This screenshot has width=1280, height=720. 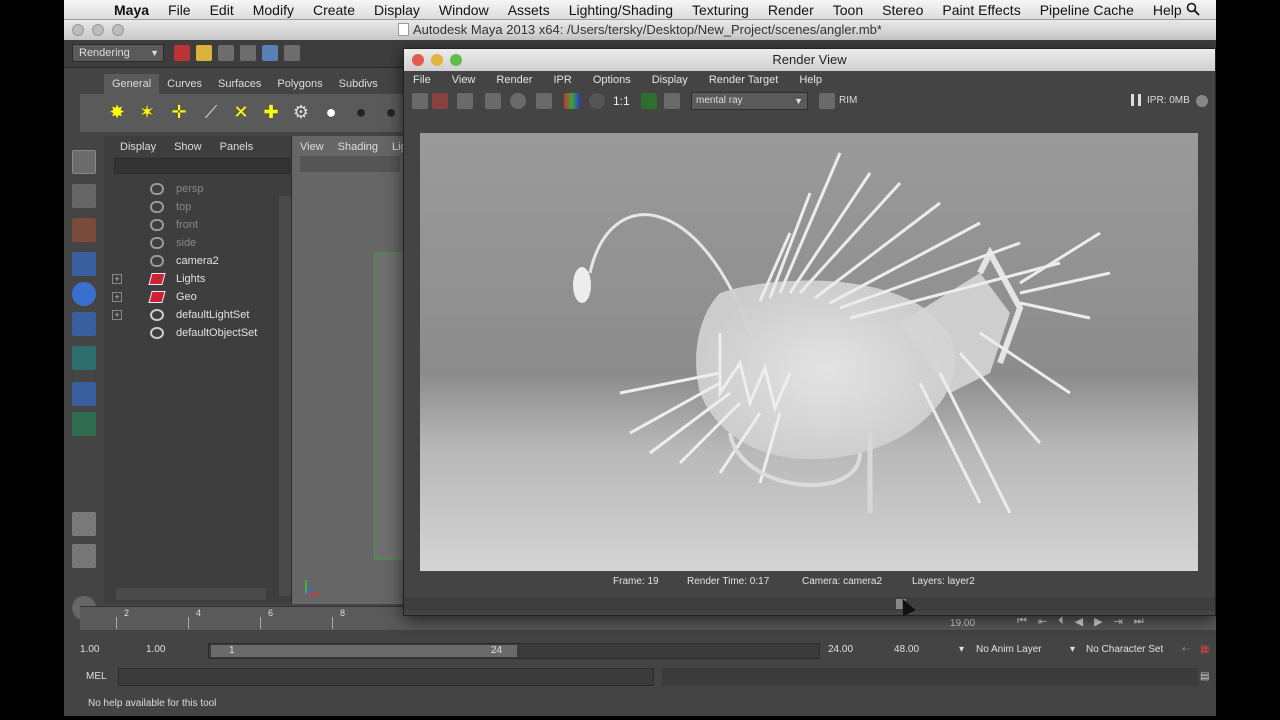 What do you see at coordinates (518, 101) in the screenshot?
I see `refresh-ipr-icon` at bounding box center [518, 101].